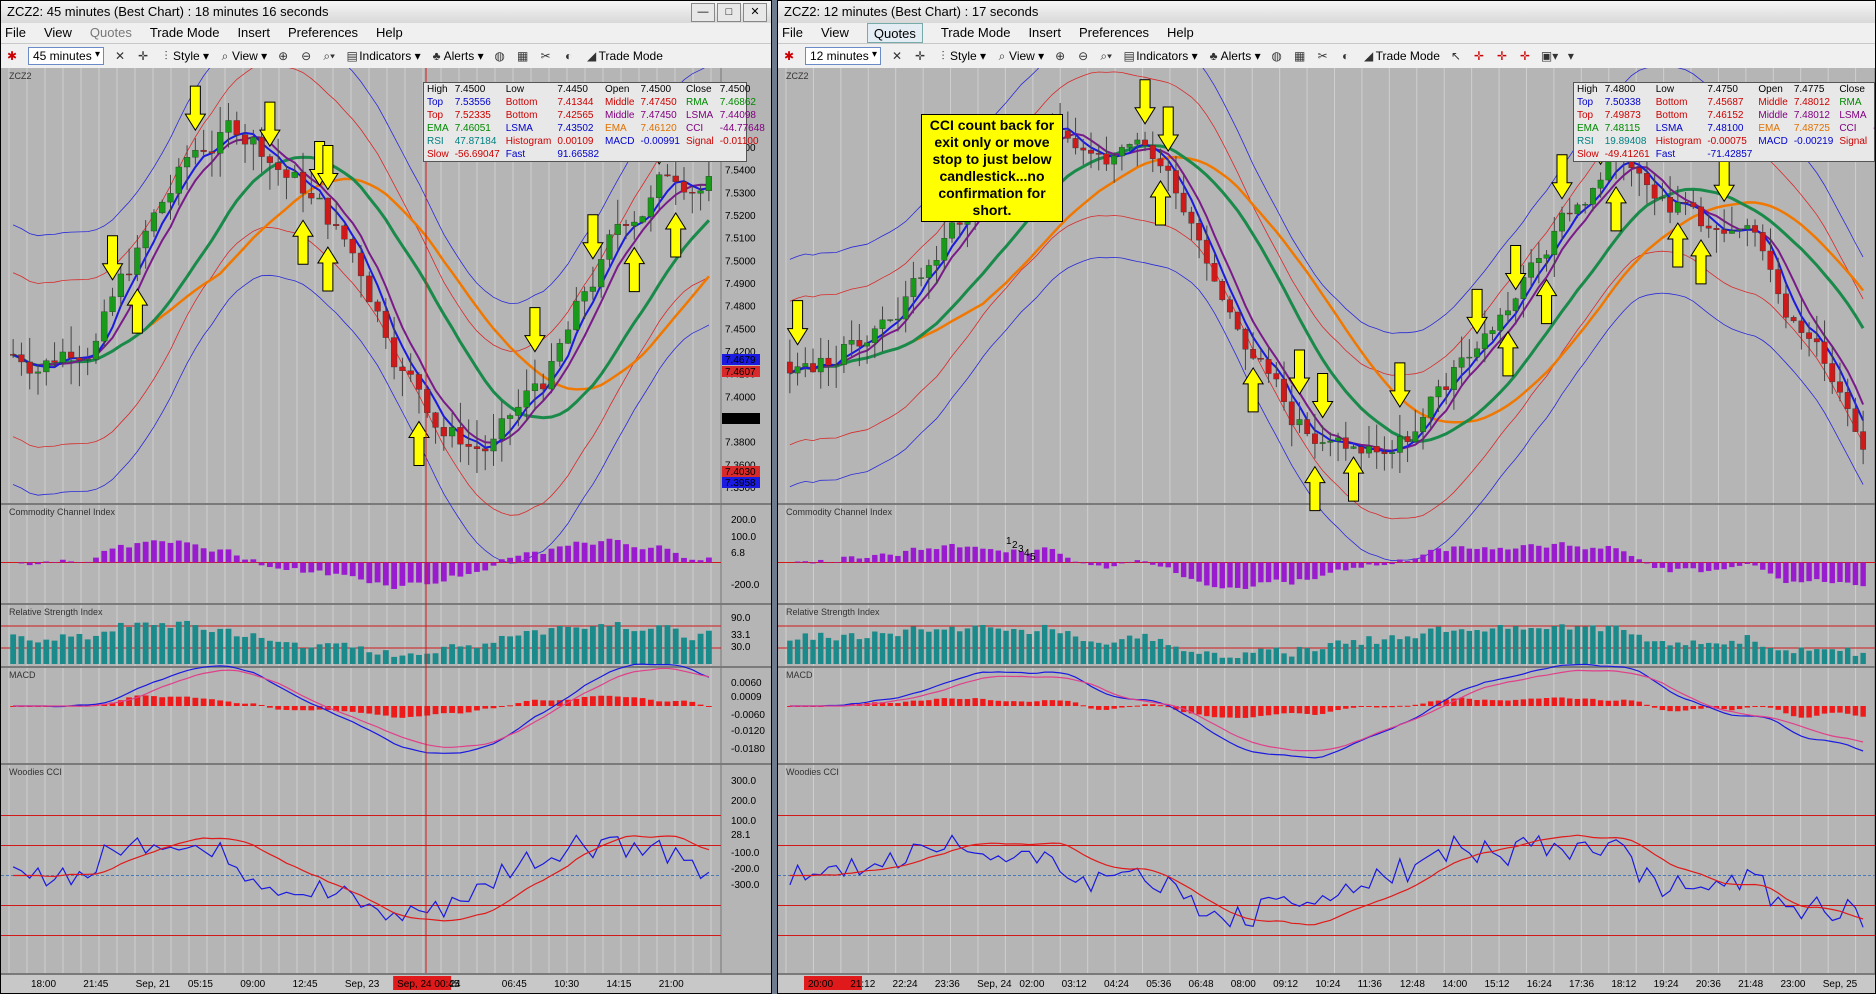 The height and width of the screenshot is (994, 1876). I want to click on info-cell: -0.00219, so click(1813, 141).